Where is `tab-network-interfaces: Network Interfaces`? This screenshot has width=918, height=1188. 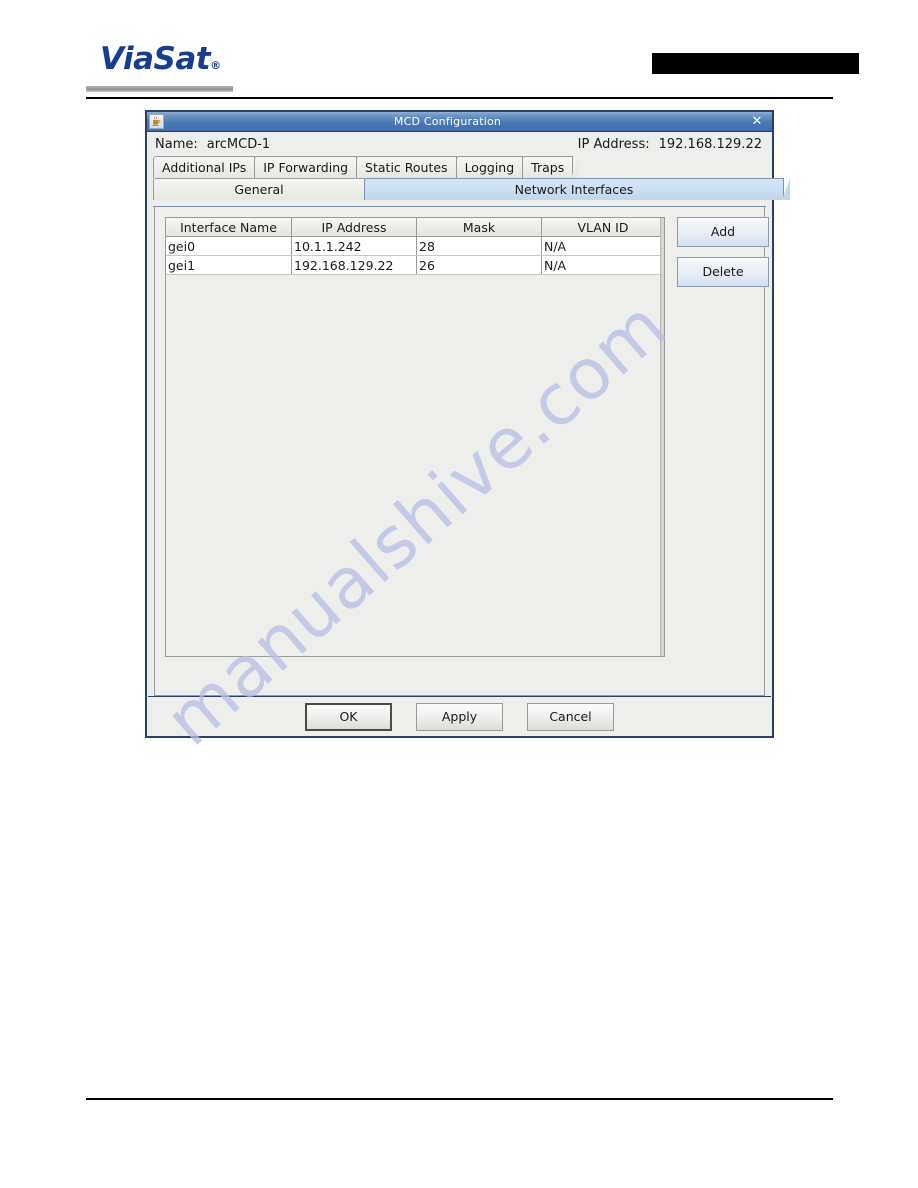
tab-network-interfaces: Network Interfaces is located at coordinates (577, 189).